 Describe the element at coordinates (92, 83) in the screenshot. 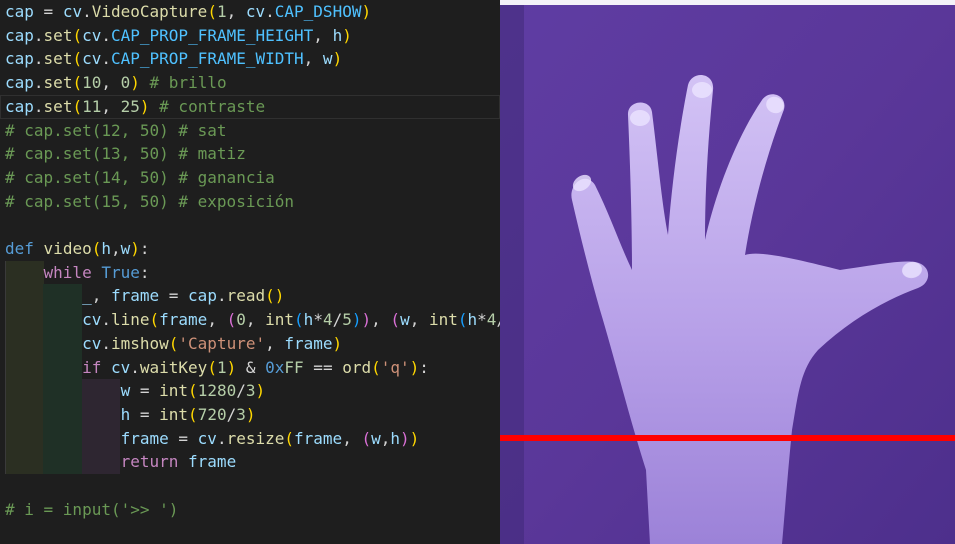

I see `code-token: 10` at that location.